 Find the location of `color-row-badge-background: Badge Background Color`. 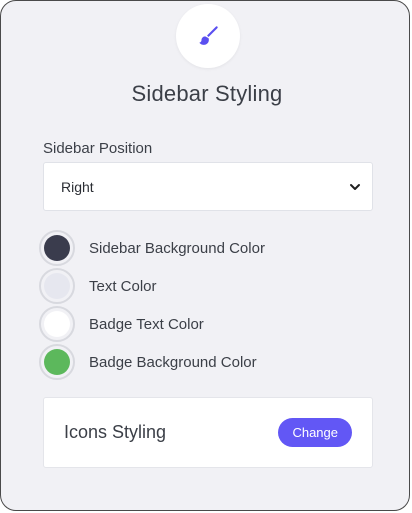

color-row-badge-background: Badge Background Color is located at coordinates (148, 362).